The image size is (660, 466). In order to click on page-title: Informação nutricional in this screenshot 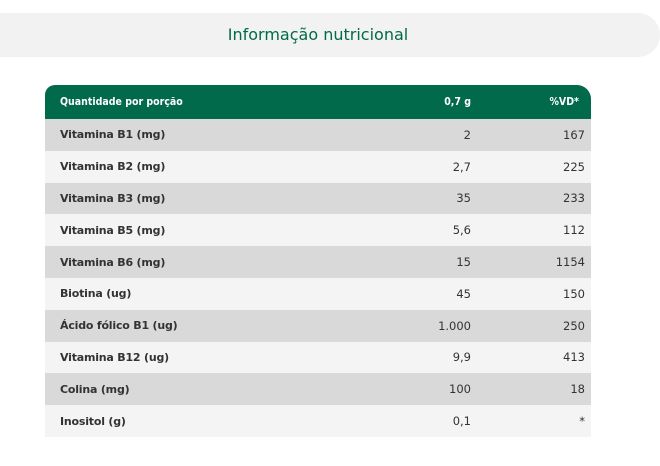, I will do `click(318, 34)`.